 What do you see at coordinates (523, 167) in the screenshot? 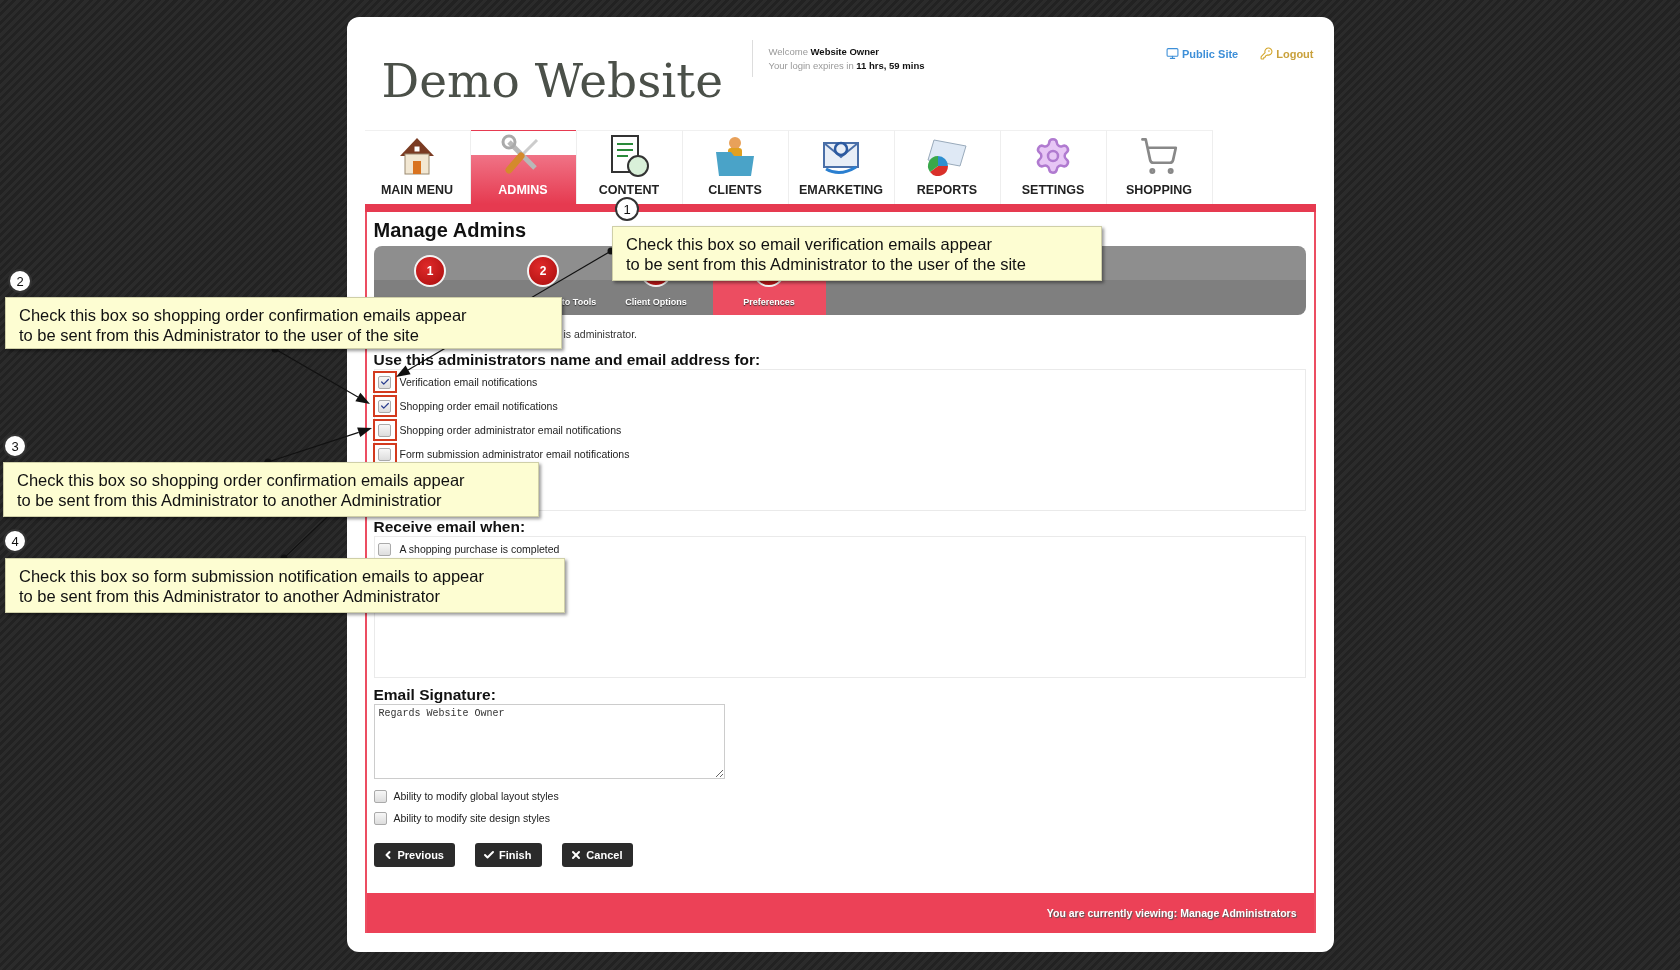
I see `nav-tab: ADMINS` at bounding box center [523, 167].